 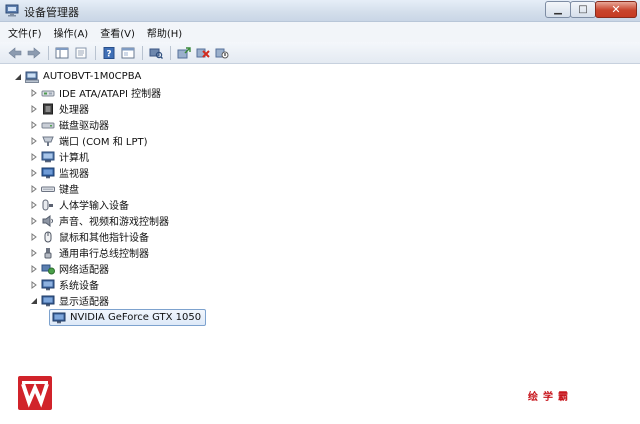 I want to click on tree-item-label: 端口 (COM 和 LPT), so click(x=103, y=142).